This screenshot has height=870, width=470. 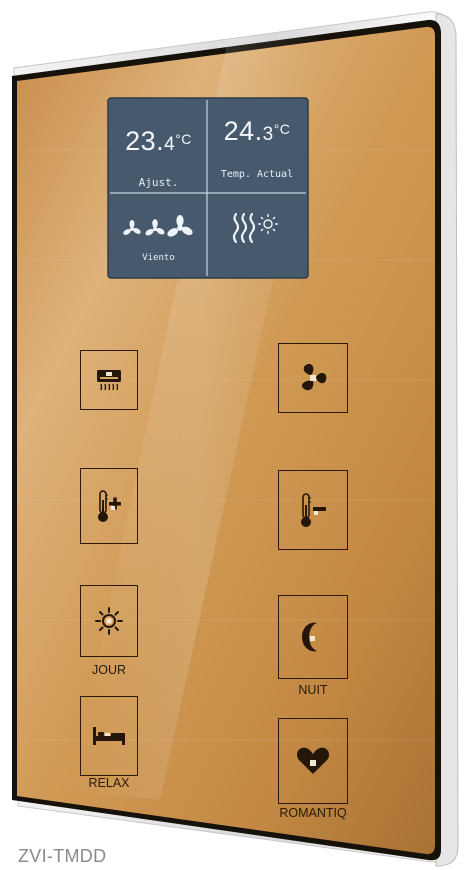 I want to click on nuit-scene-button, so click(x=313, y=637).